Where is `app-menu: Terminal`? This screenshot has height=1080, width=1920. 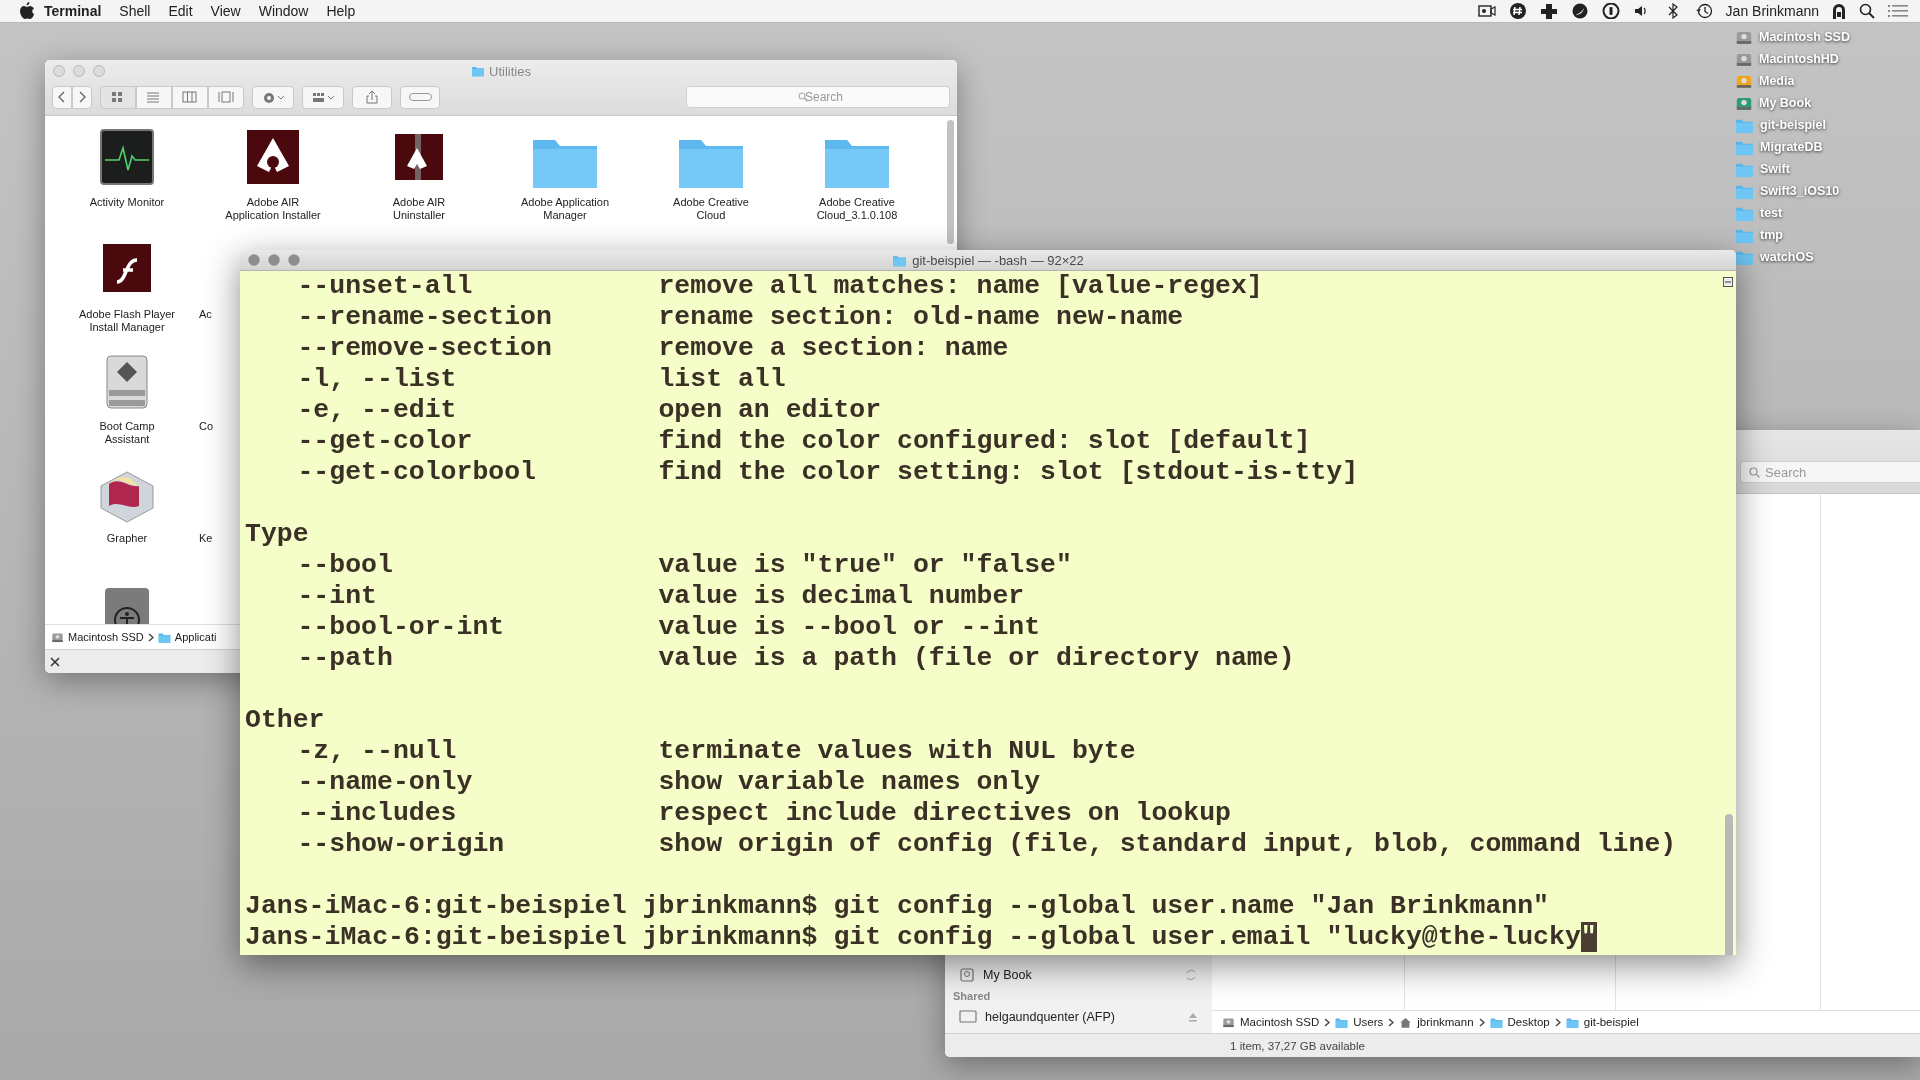 app-menu: Terminal is located at coordinates (73, 11).